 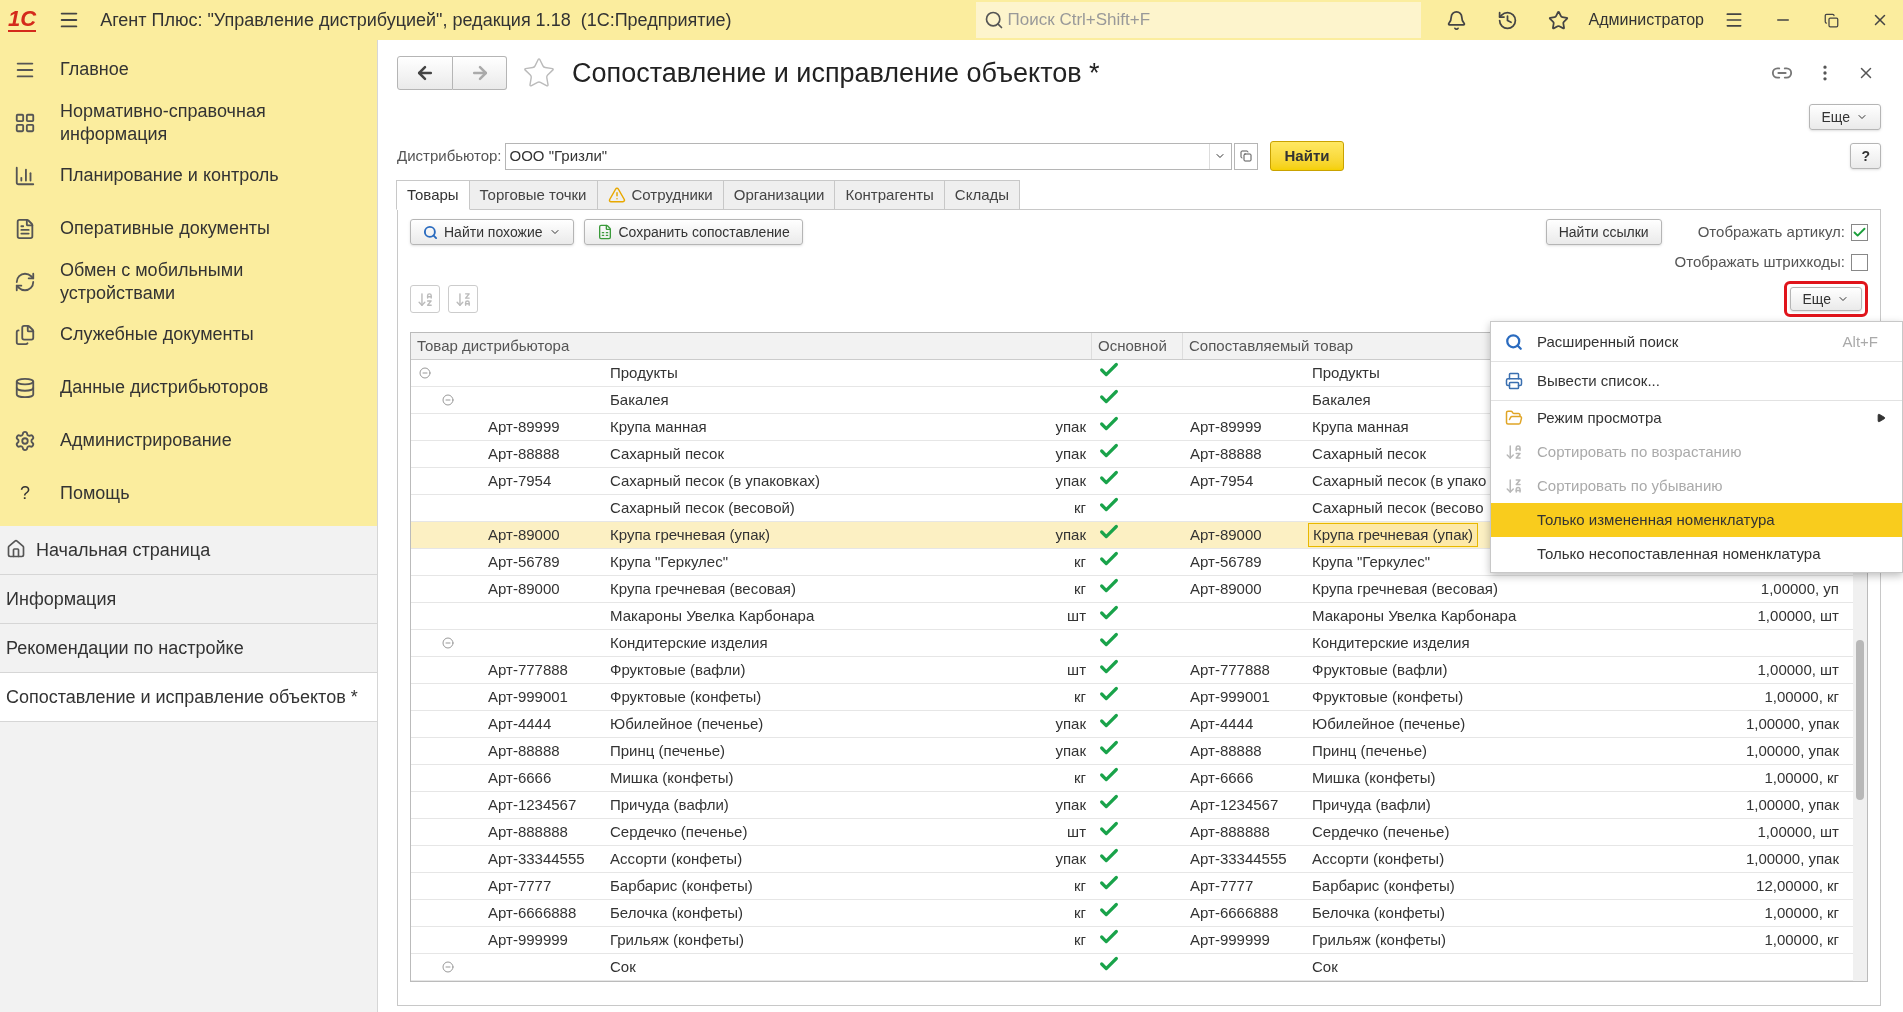 What do you see at coordinates (678, 669) in the screenshot?
I see `table-cell-text: Фруктовые (вафли)` at bounding box center [678, 669].